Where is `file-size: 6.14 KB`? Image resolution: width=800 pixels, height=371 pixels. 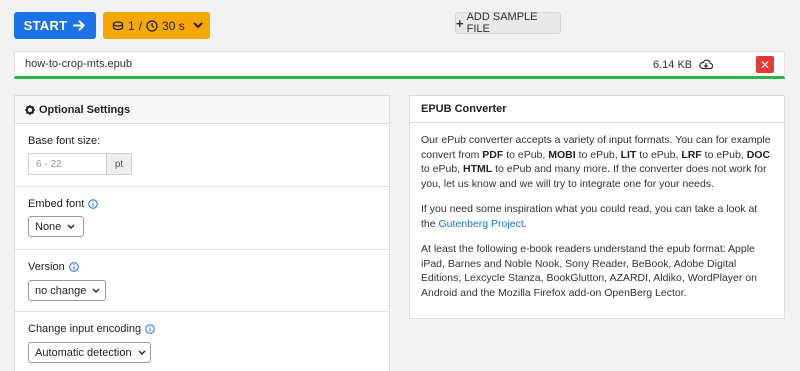 file-size: 6.14 KB is located at coordinates (673, 65).